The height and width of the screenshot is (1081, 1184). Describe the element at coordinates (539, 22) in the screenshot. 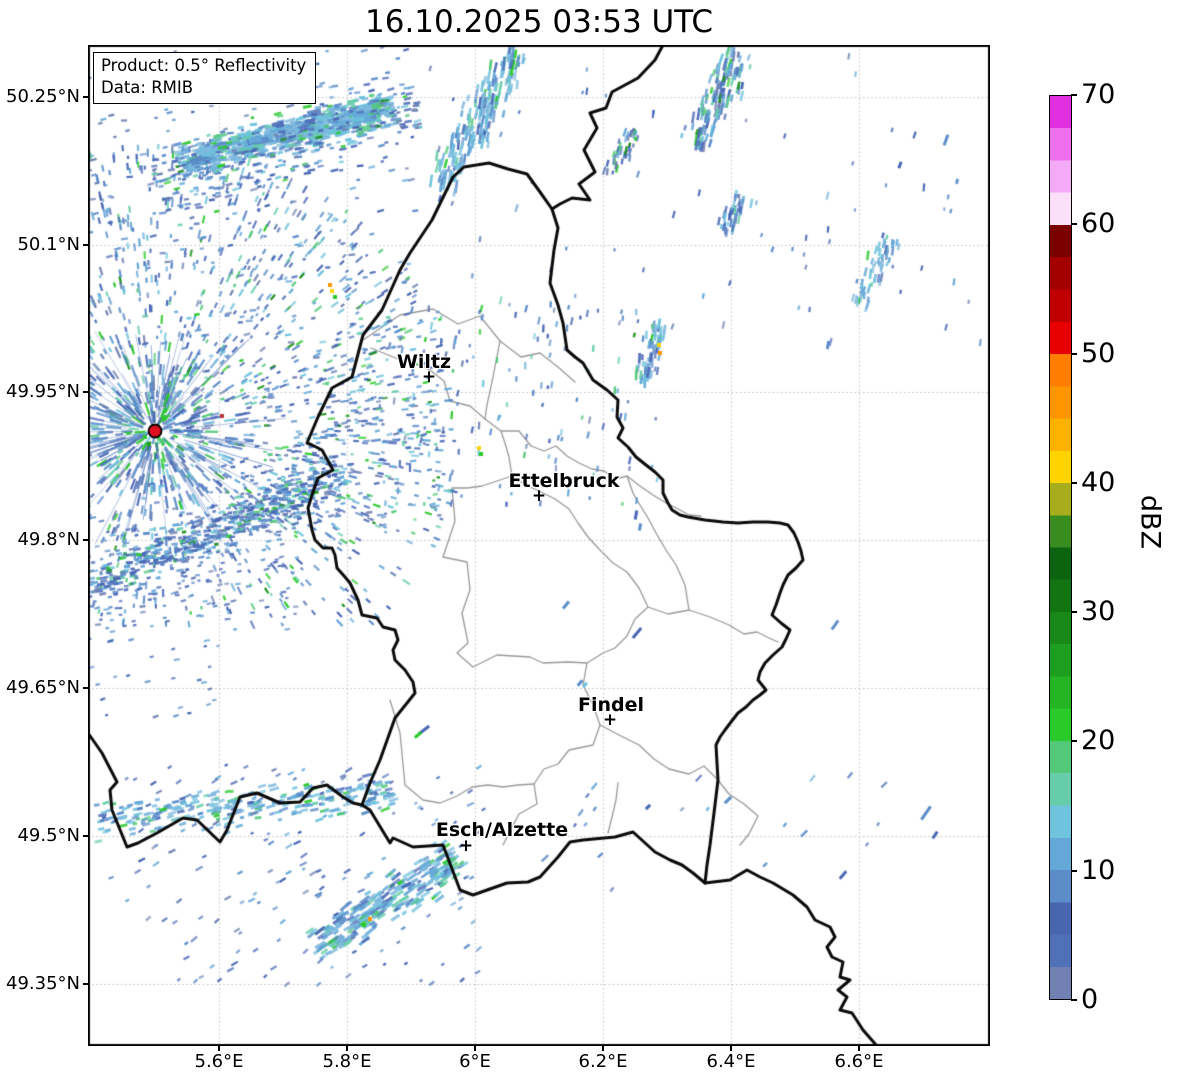

I see `figure-title: 16.10.2025 03:53 UTC` at that location.